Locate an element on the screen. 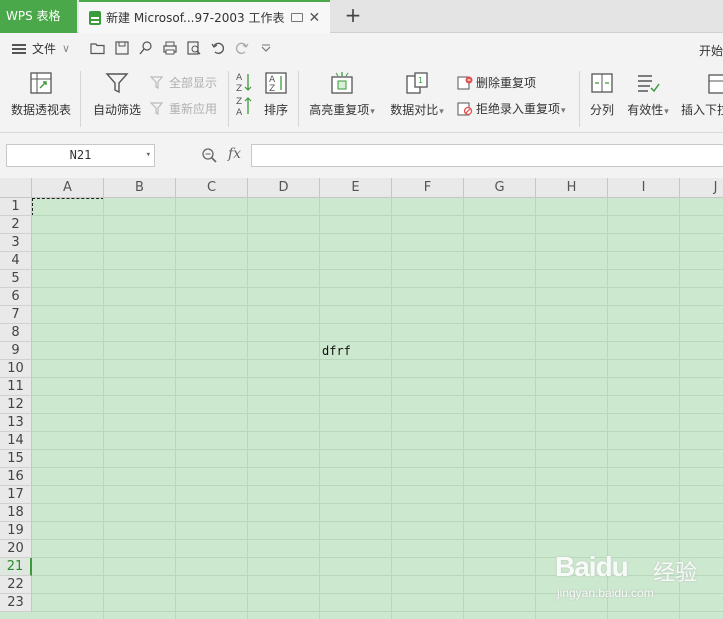 This screenshot has width=723, height=619. show-all-button: 全部显示 is located at coordinates (183, 82).